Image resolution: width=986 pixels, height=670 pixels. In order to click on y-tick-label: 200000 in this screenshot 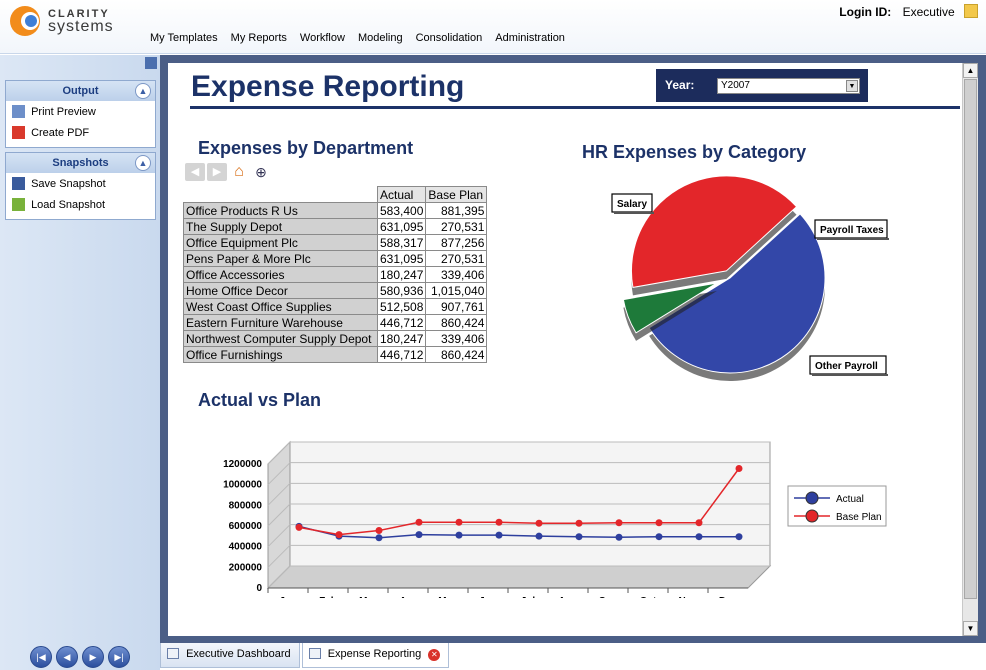, I will do `click(246, 567)`.